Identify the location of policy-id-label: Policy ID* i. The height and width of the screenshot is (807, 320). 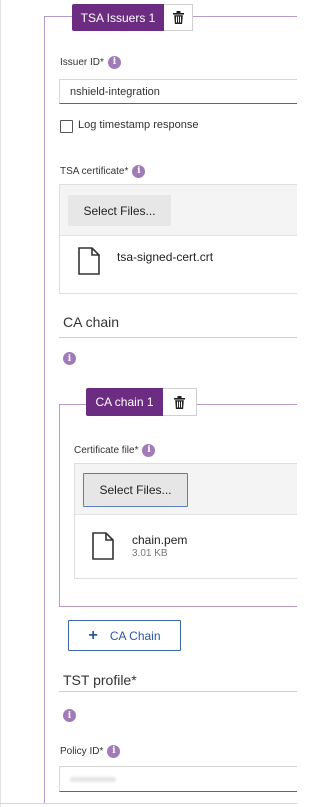
(90, 751).